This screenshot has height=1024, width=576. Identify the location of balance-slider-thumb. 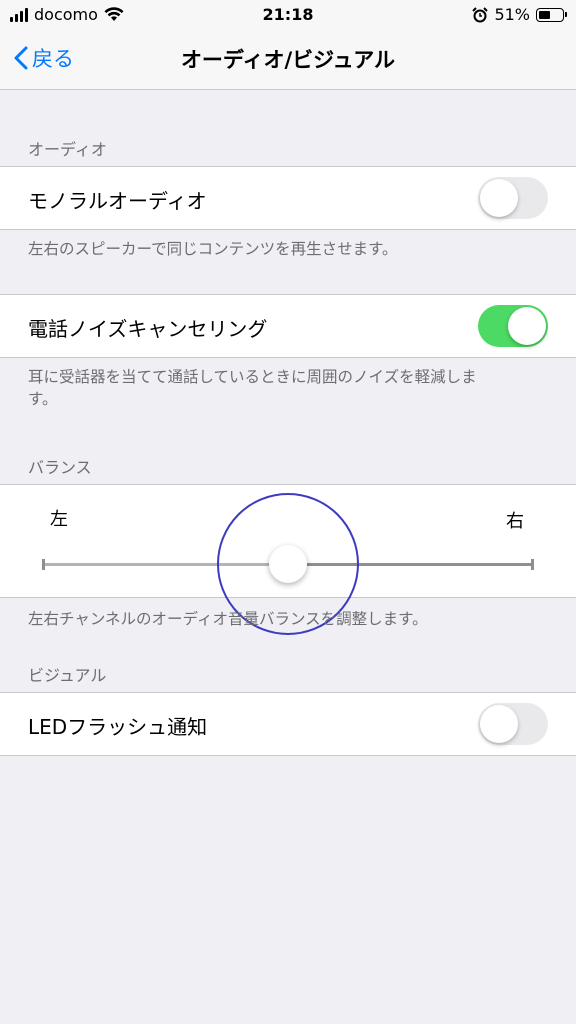
(288, 564).